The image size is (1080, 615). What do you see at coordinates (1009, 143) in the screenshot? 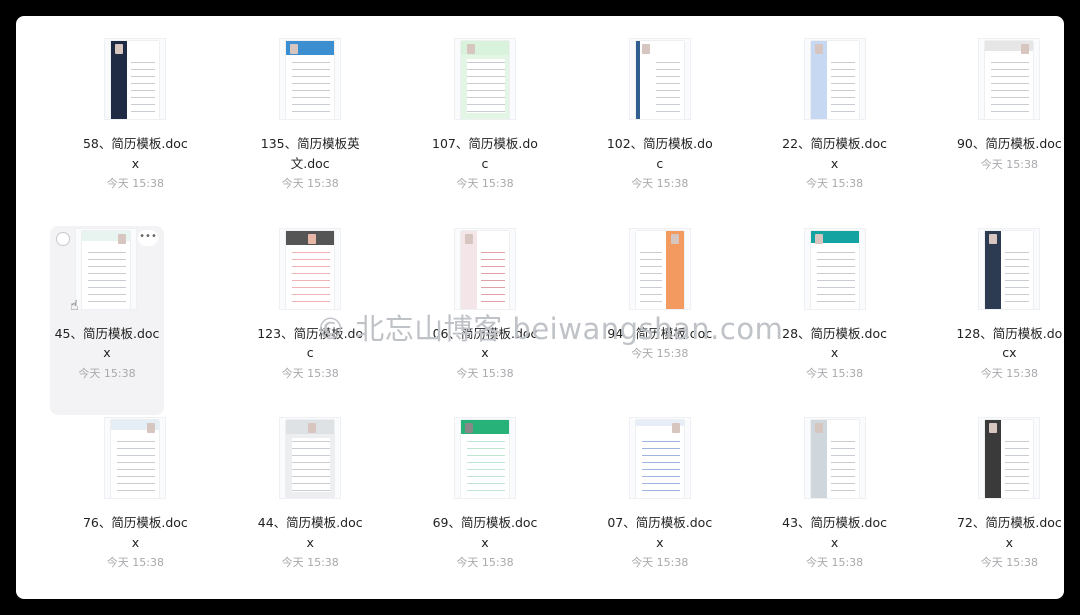
I see `file-name: 90、简历模板.doc` at bounding box center [1009, 143].